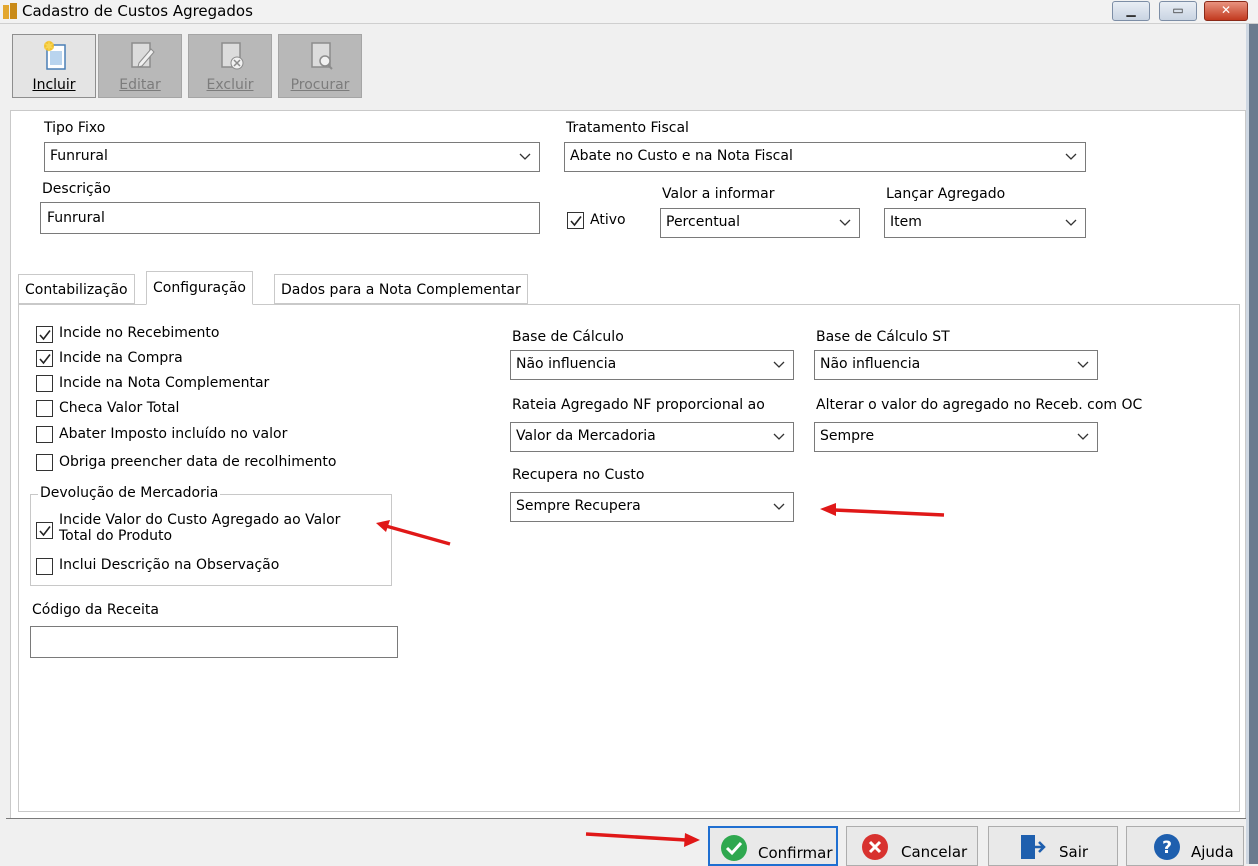 Image resolution: width=1258 pixels, height=866 pixels. Describe the element at coordinates (44, 408) in the screenshot. I see `checa-valor-total-checkbox` at that location.